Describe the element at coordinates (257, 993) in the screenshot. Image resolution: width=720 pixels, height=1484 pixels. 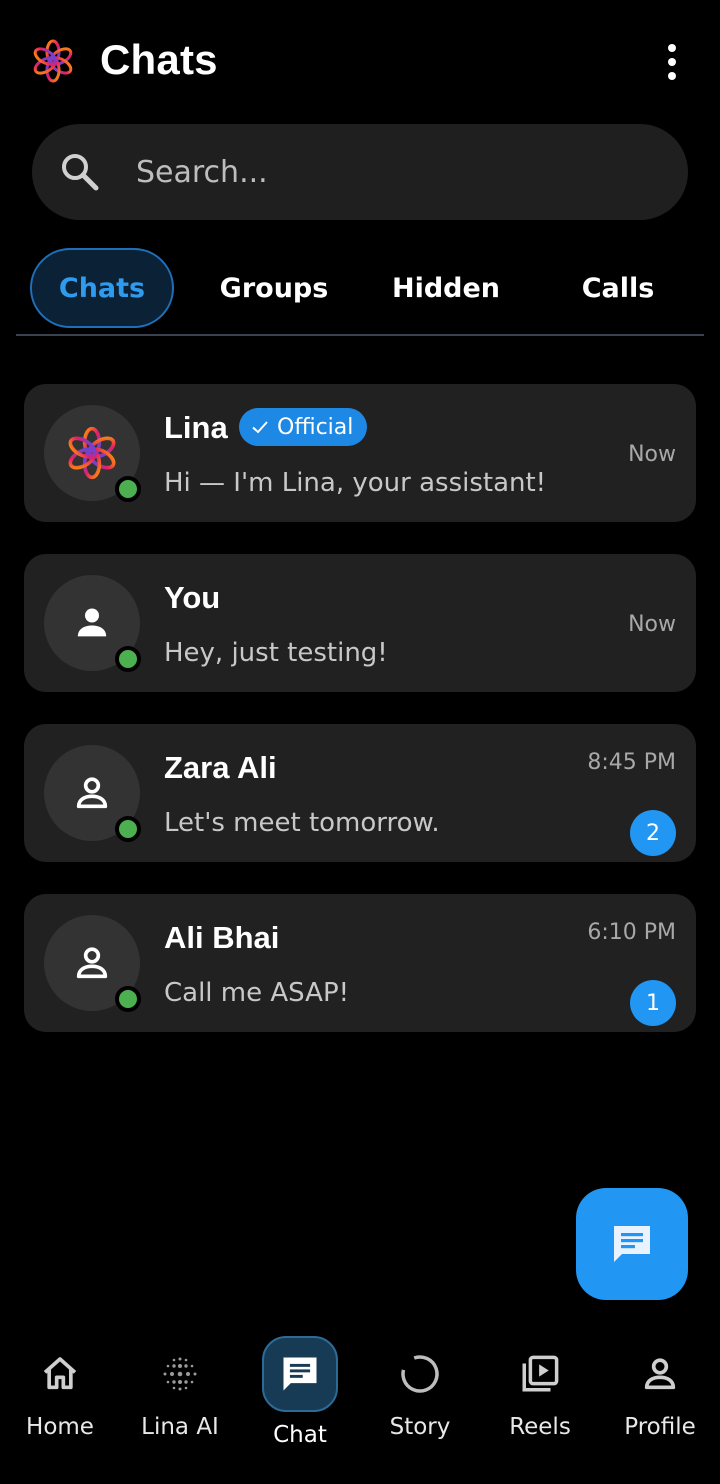
I see `chat-preview: Call me ASAP!` at that location.